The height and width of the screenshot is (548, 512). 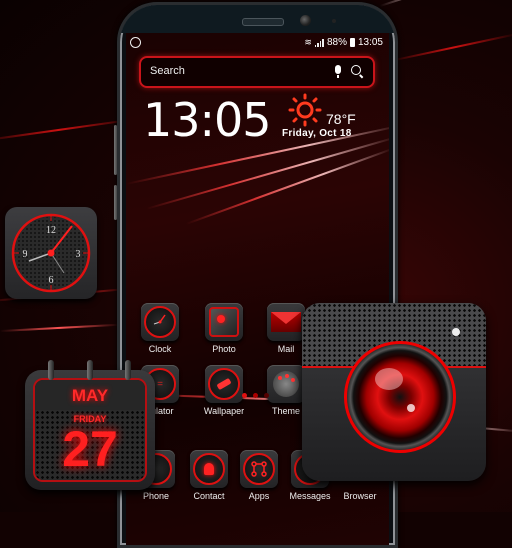 What do you see at coordinates (356, 70) in the screenshot?
I see `search-icon` at bounding box center [356, 70].